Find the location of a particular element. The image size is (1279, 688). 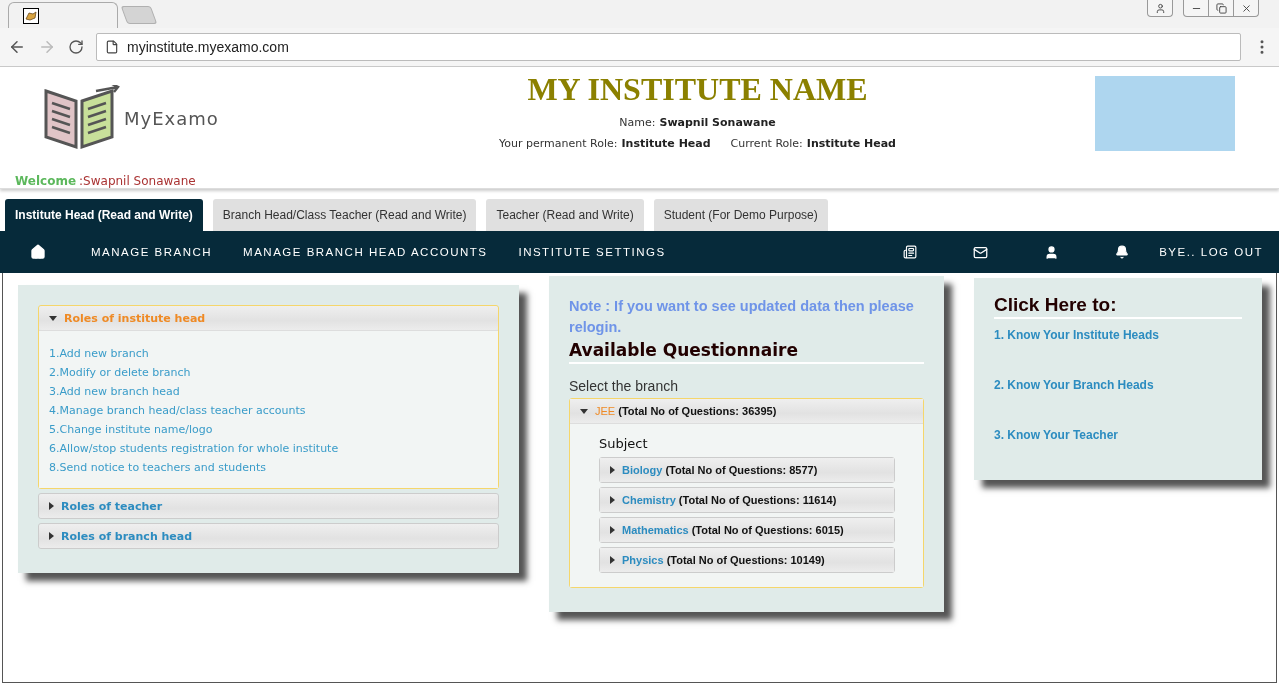

subject-link: Biology is located at coordinates (642, 470).